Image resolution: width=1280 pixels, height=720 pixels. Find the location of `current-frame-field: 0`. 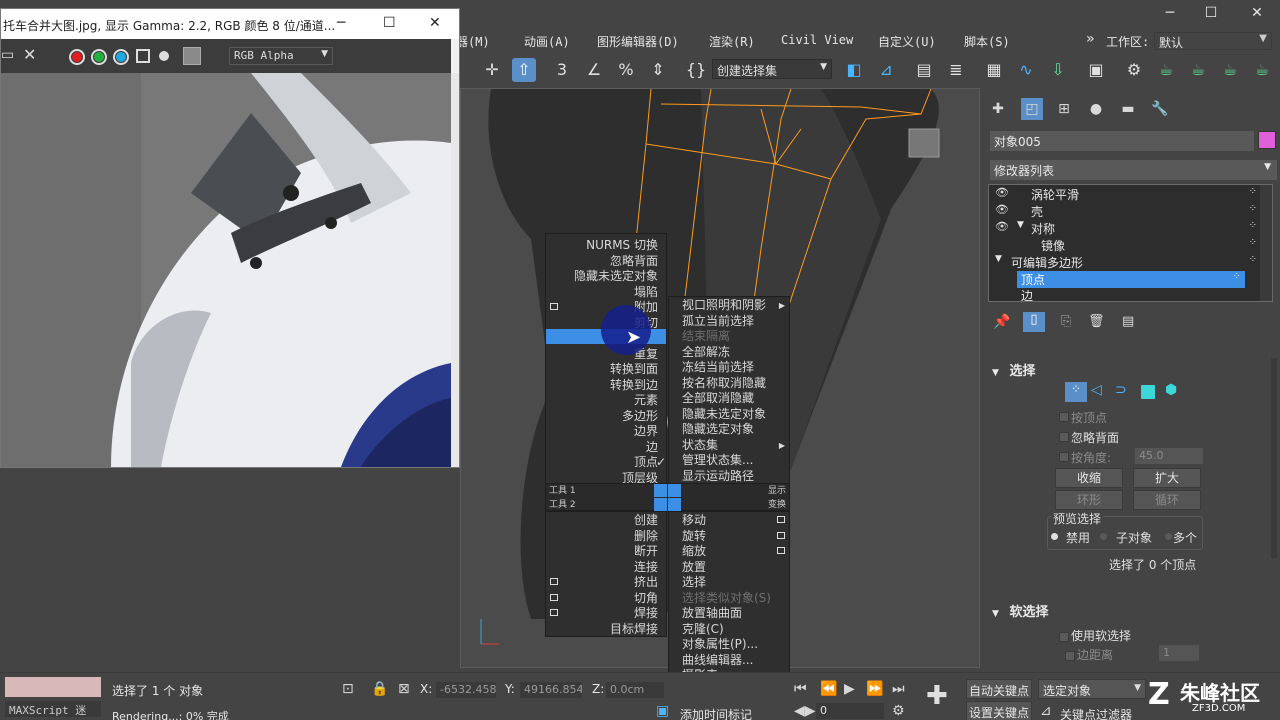

current-frame-field: 0 is located at coordinates (850, 711).